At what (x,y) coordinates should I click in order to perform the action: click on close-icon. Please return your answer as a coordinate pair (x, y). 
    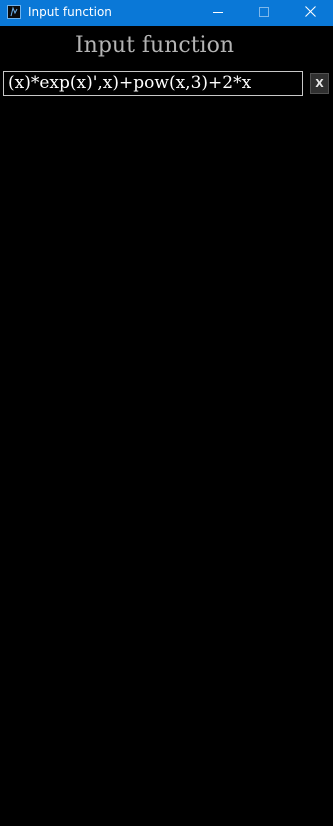
    Looking at the image, I should click on (310, 13).